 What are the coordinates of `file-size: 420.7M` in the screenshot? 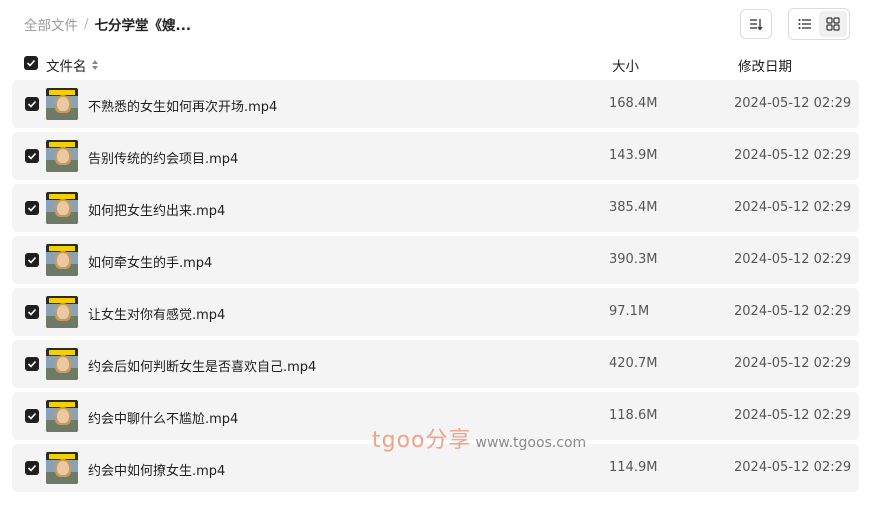 It's located at (633, 363).